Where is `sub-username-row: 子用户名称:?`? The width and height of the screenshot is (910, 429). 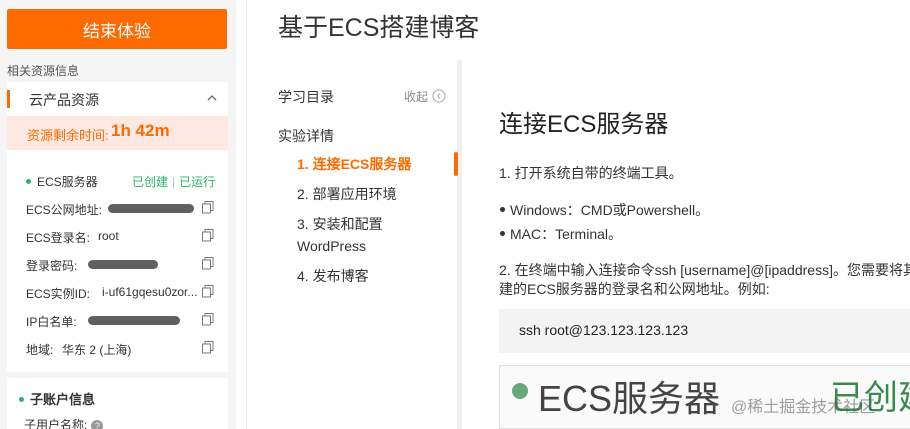
sub-username-row: 子用户名称:? is located at coordinates (64, 422).